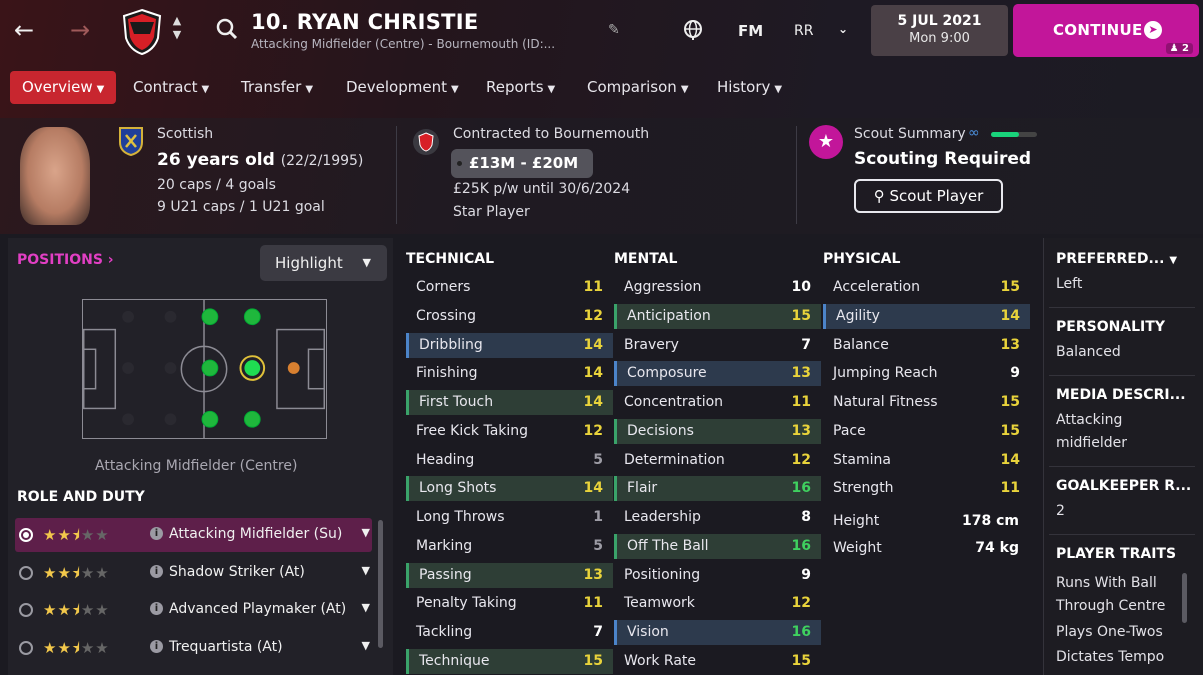 The width and height of the screenshot is (1203, 675). Describe the element at coordinates (1185, 48) in the screenshot. I see `continue-badge-count: 2` at that location.